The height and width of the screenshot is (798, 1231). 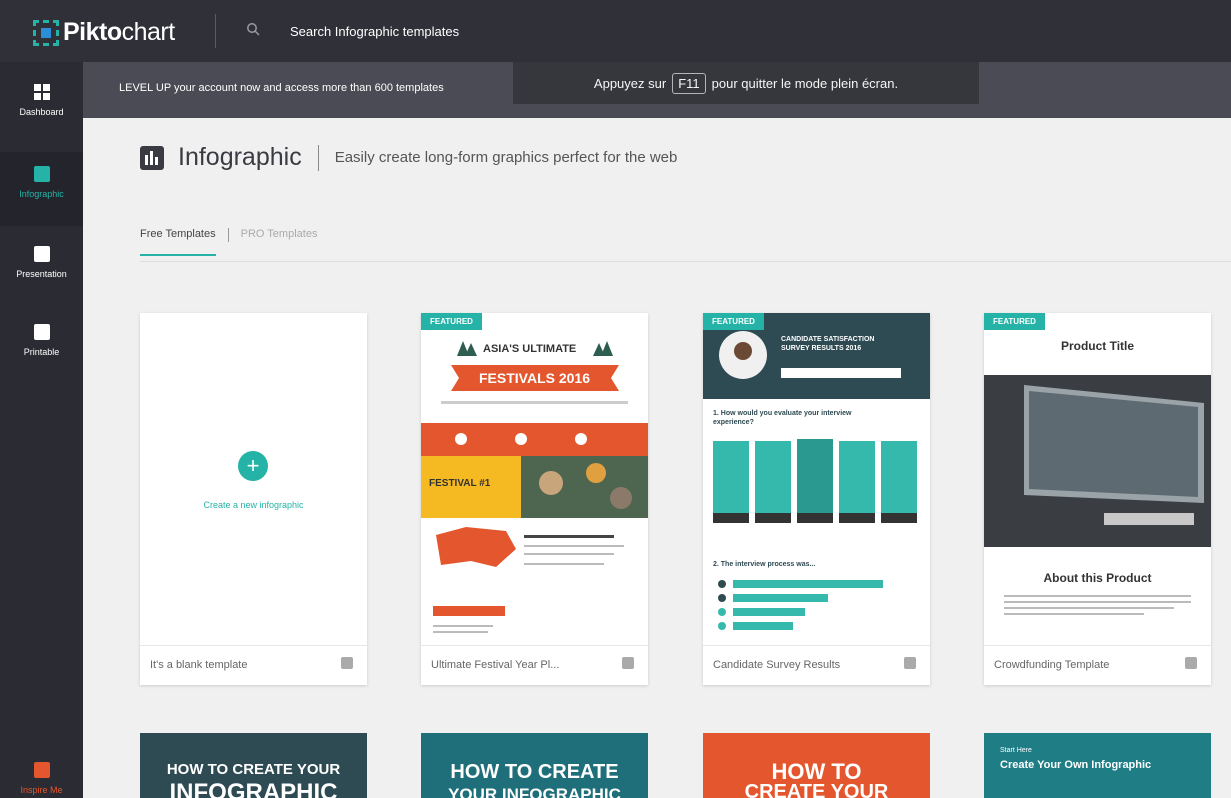 I want to click on festival-title-2: FESTIVALS 2016, so click(x=535, y=378).